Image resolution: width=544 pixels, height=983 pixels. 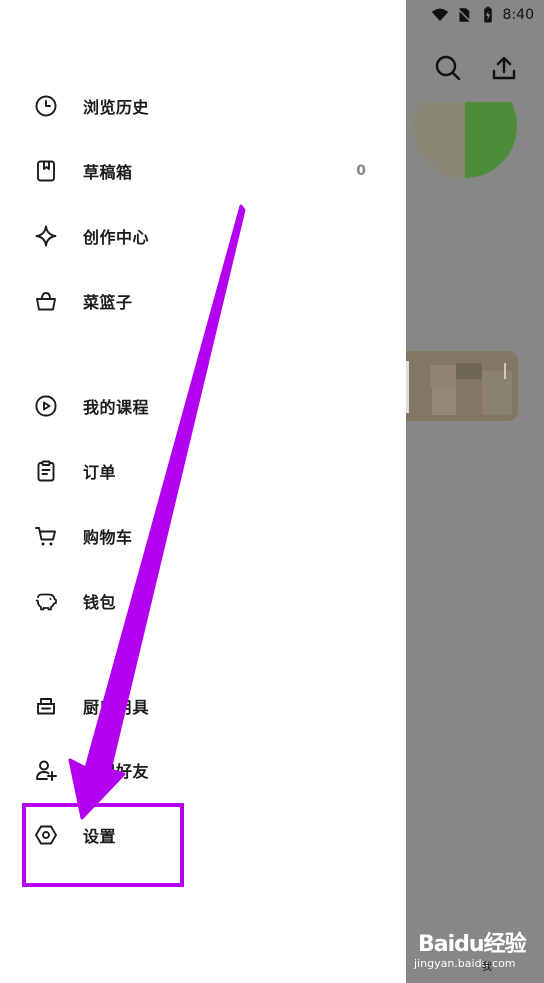 I want to click on clock-icon, so click(x=46, y=106).